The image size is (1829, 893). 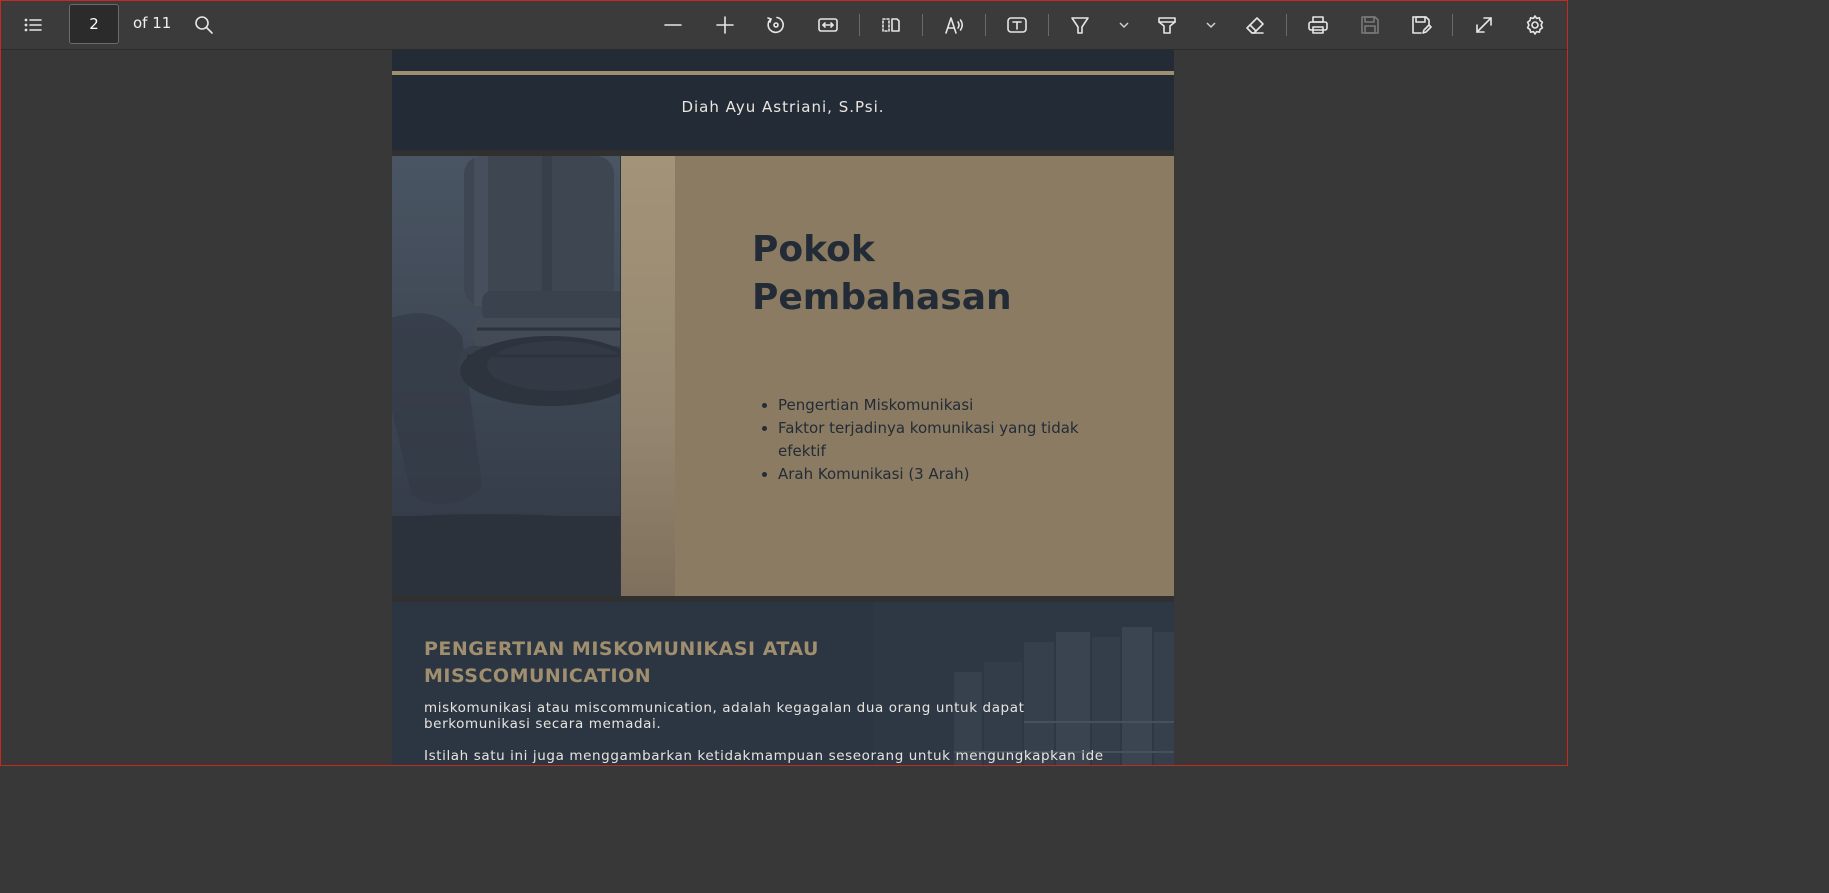 What do you see at coordinates (954, 25) in the screenshot?
I see `read-aloud-icon` at bounding box center [954, 25].